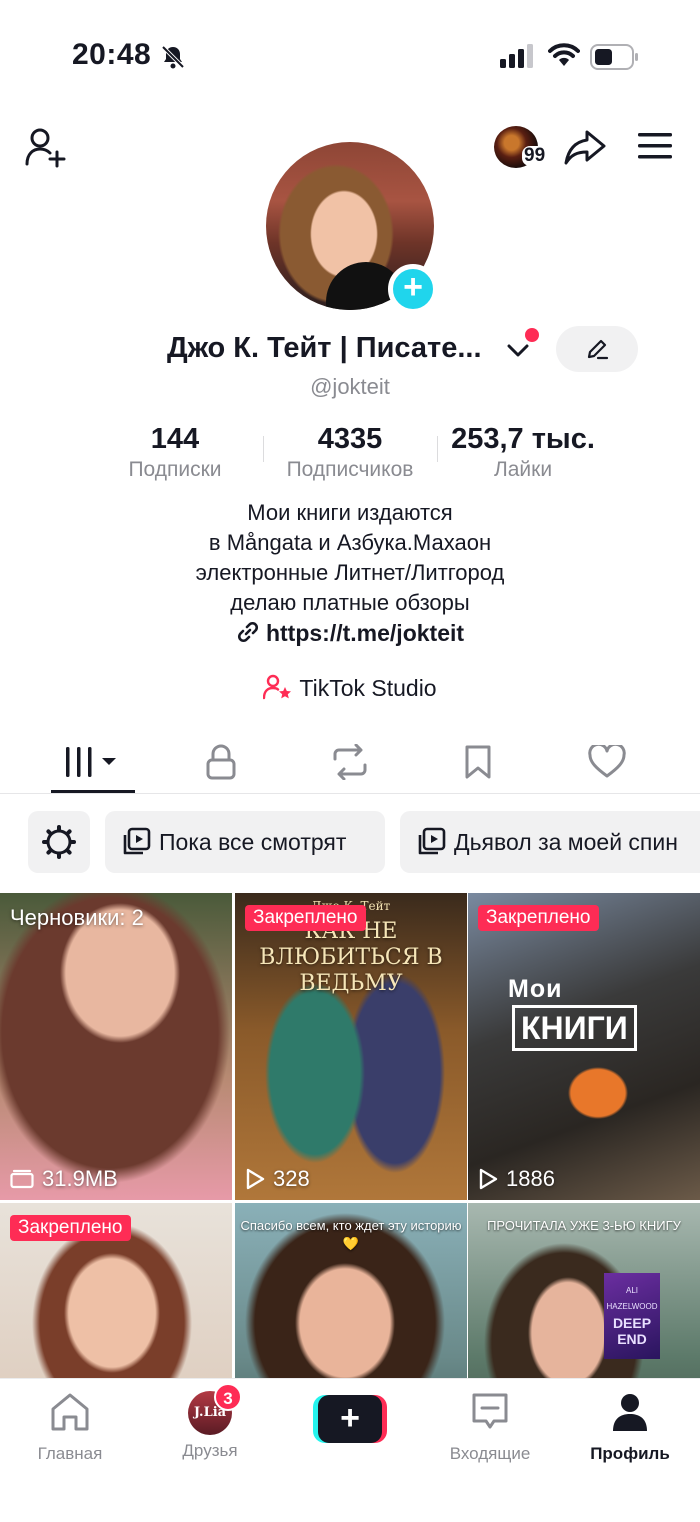  What do you see at coordinates (210, 1422) in the screenshot?
I see `nav-friends: J.Lia 3 Друзья` at bounding box center [210, 1422].